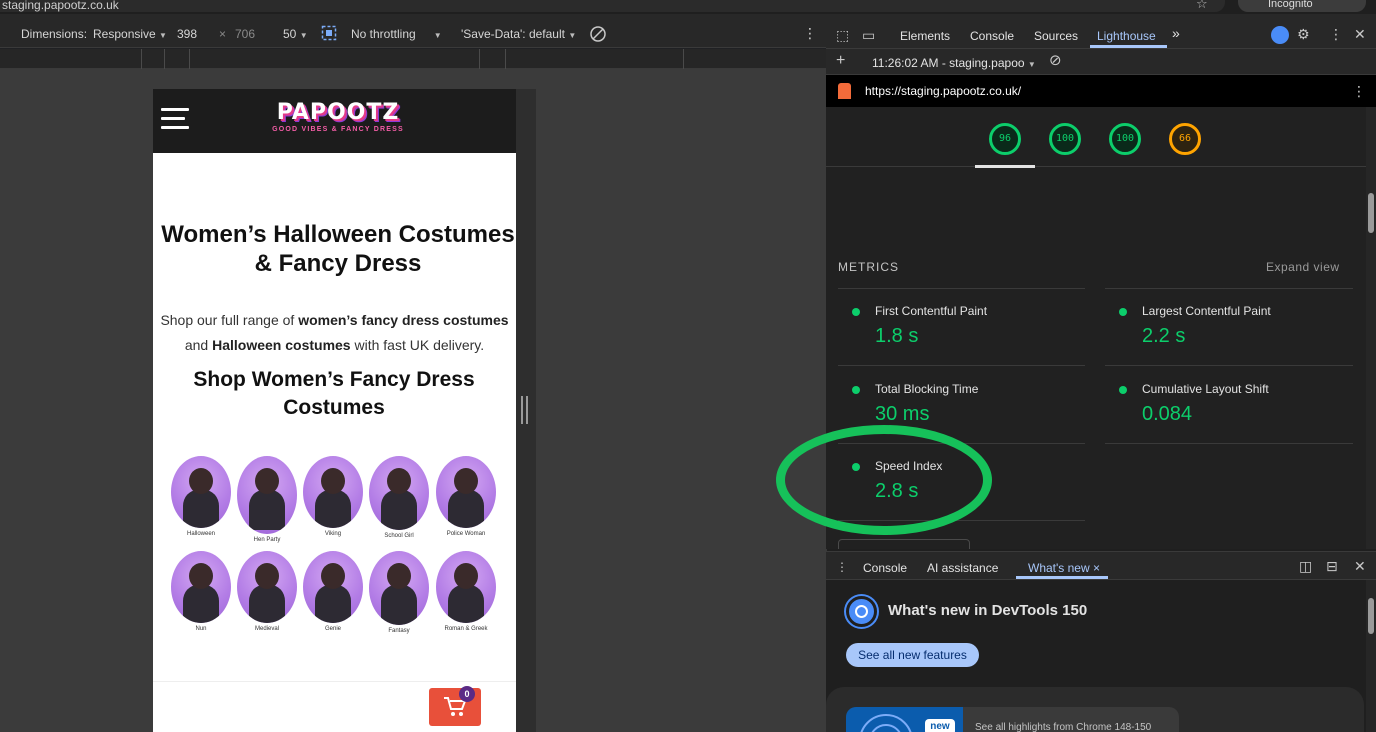 This screenshot has height=732, width=1376. What do you see at coordinates (201, 629) in the screenshot?
I see `category-label: Nun` at bounding box center [201, 629].